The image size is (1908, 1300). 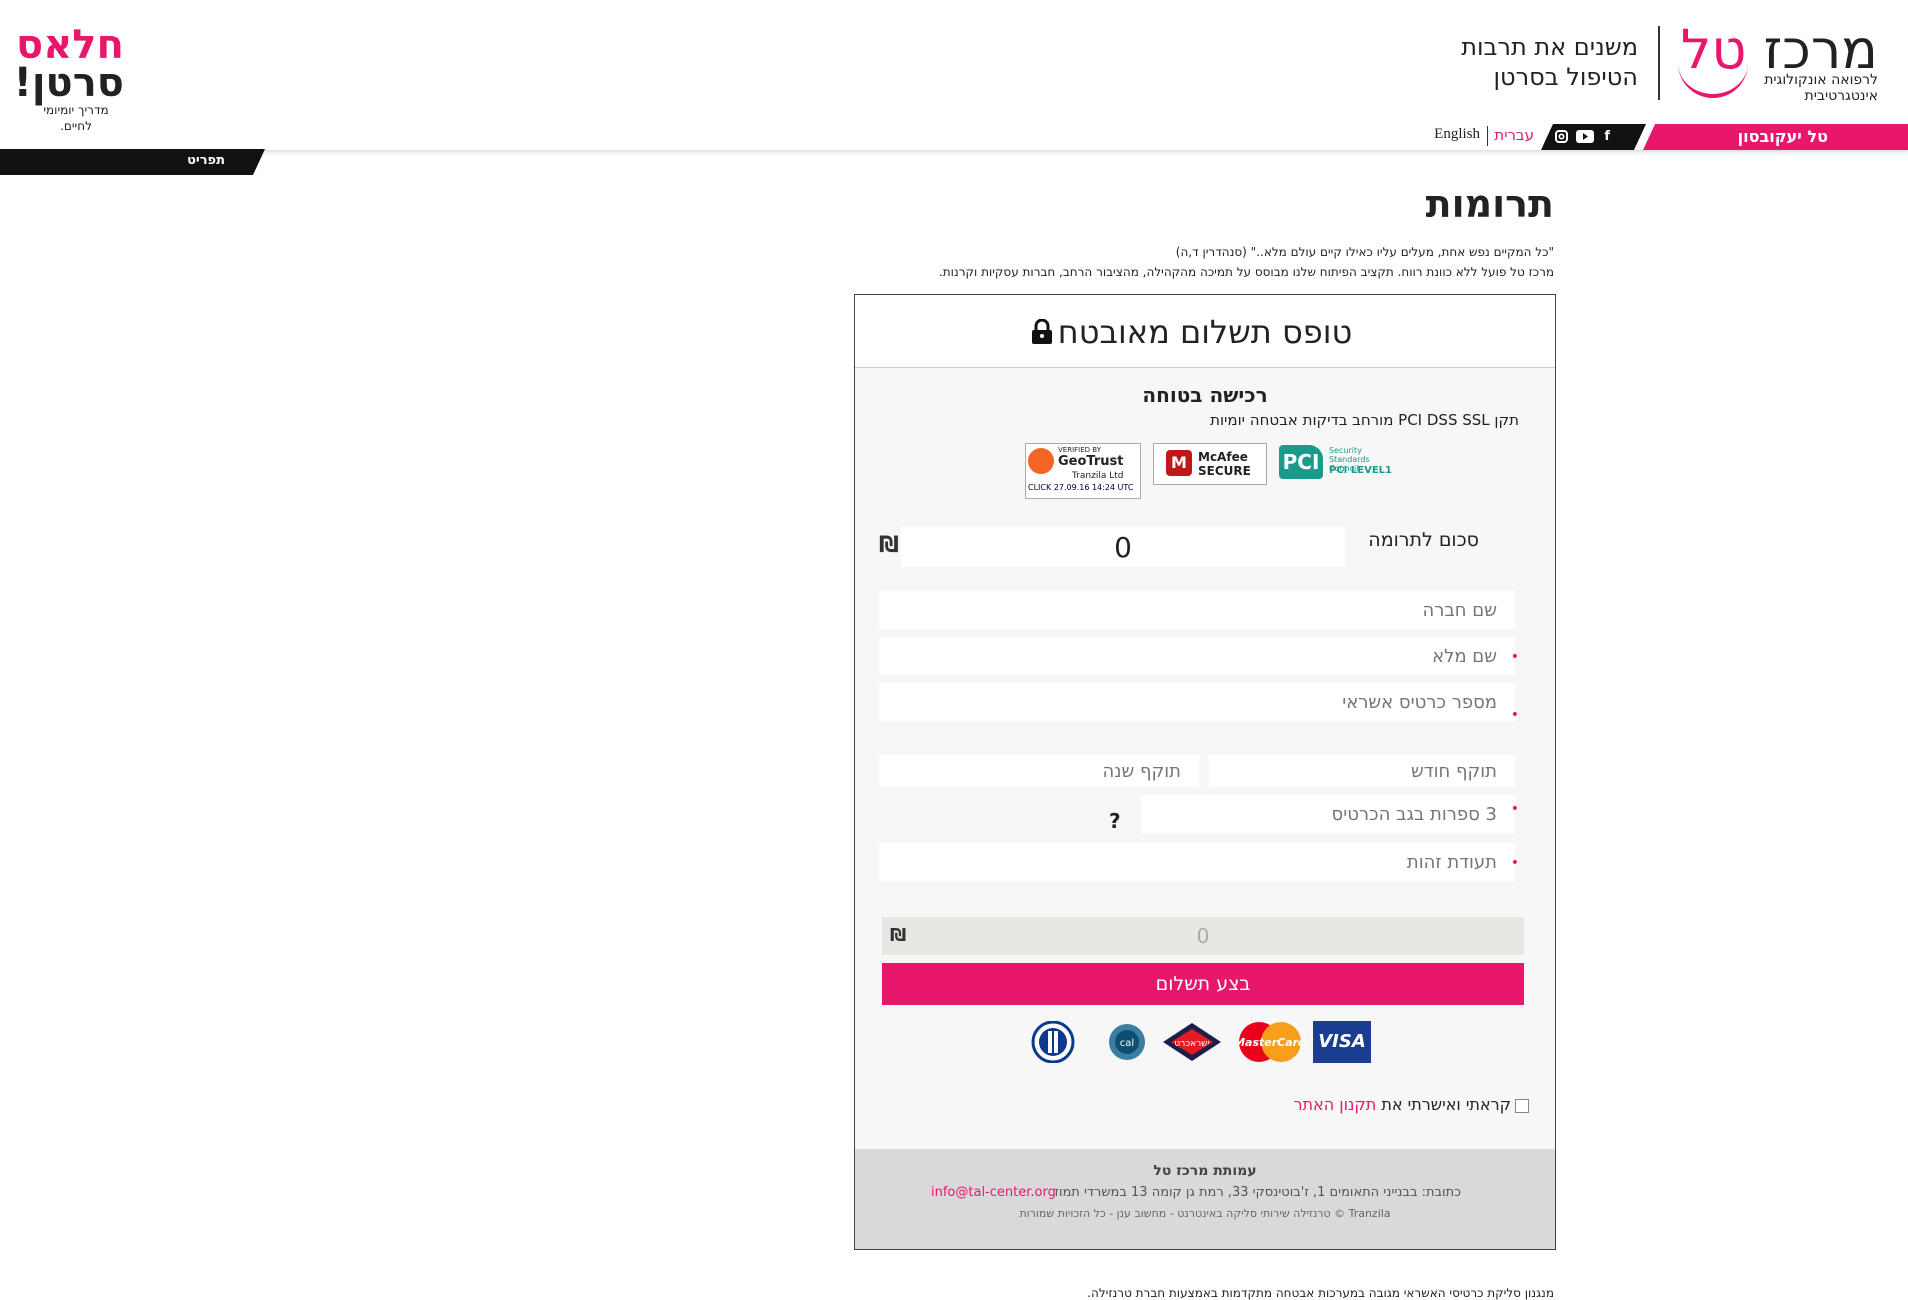 What do you see at coordinates (206, 160) in the screenshot?
I see `menu-label: תפריט` at bounding box center [206, 160].